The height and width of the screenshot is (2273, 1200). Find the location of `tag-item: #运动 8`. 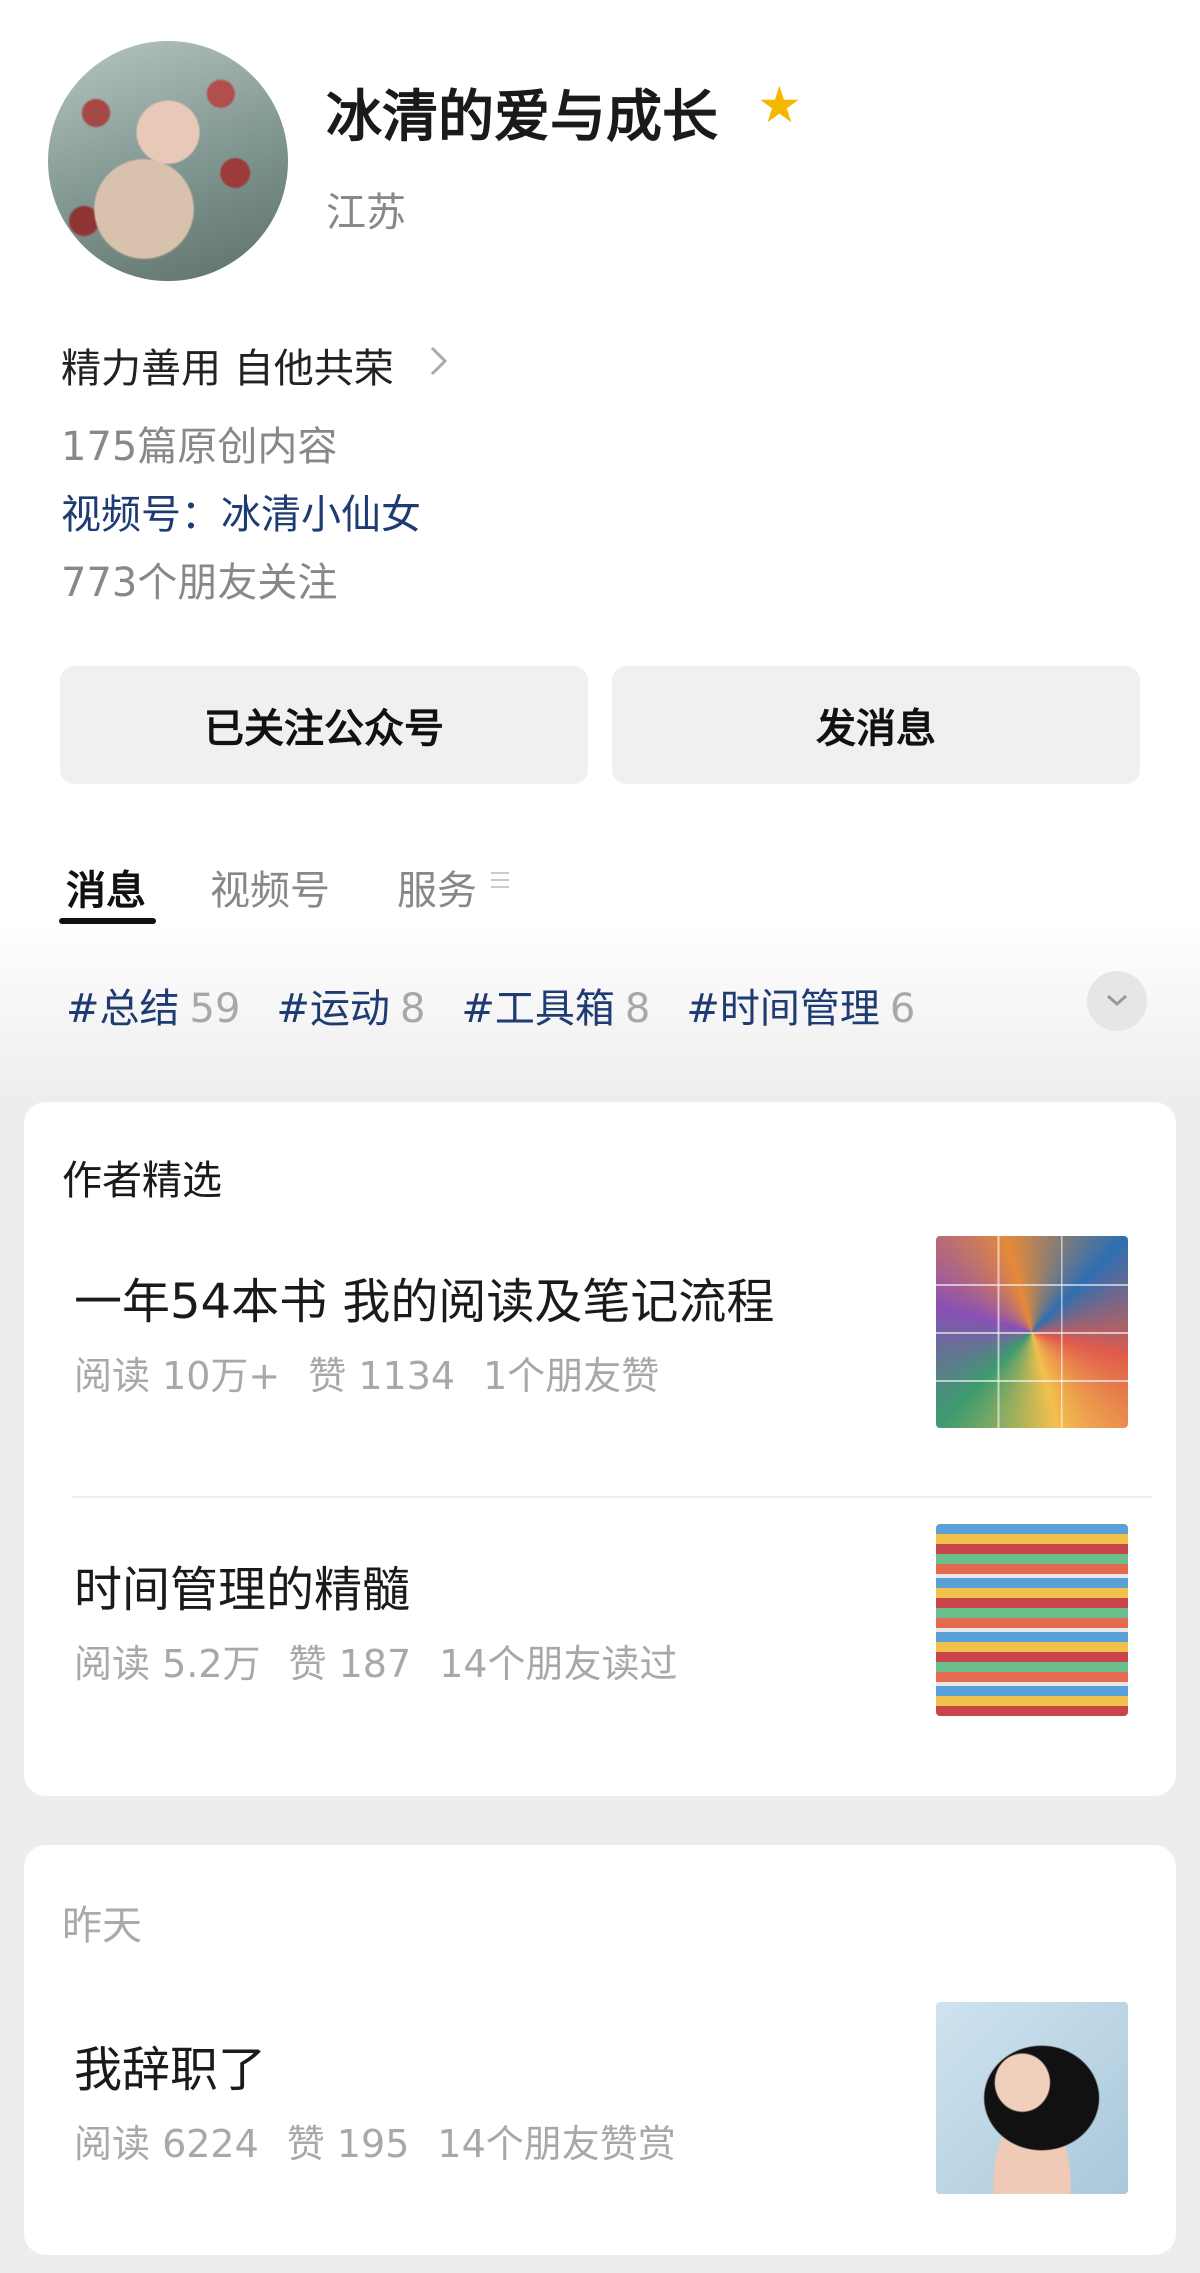

tag-item: #运动 8 is located at coordinates (350, 1005).